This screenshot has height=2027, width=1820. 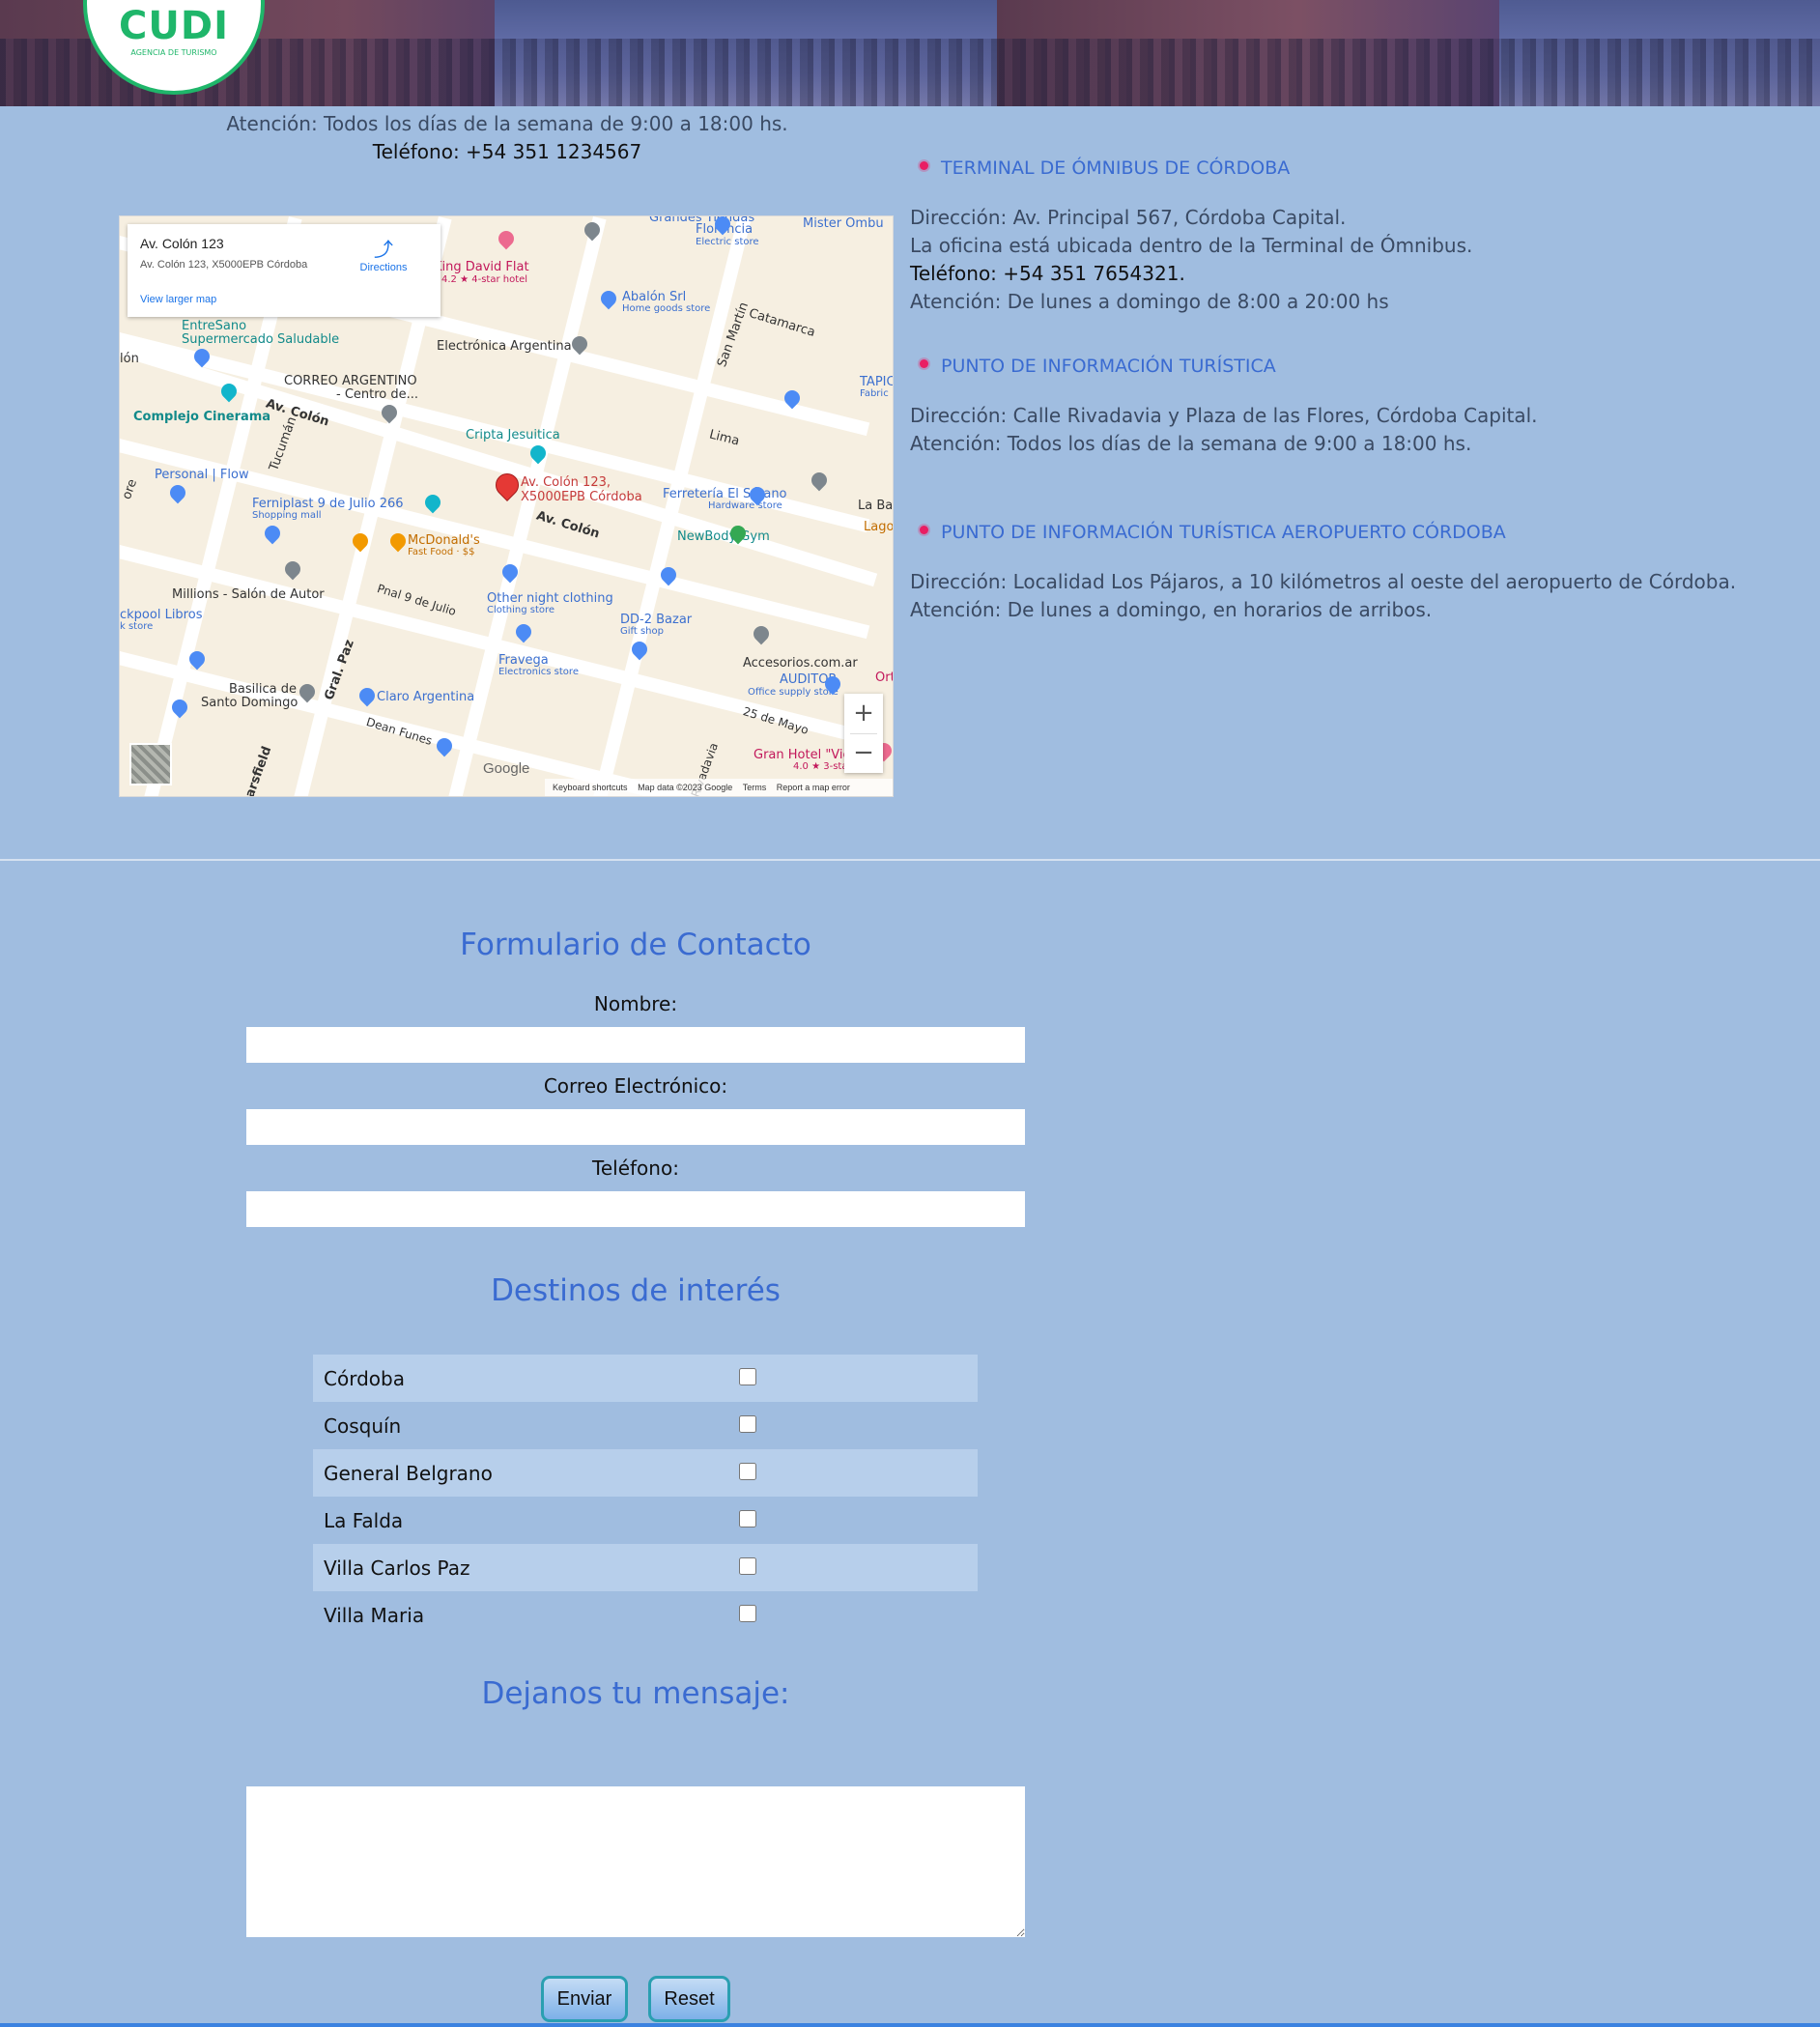 What do you see at coordinates (506, 239) in the screenshot?
I see `hotel-pin-icon` at bounding box center [506, 239].